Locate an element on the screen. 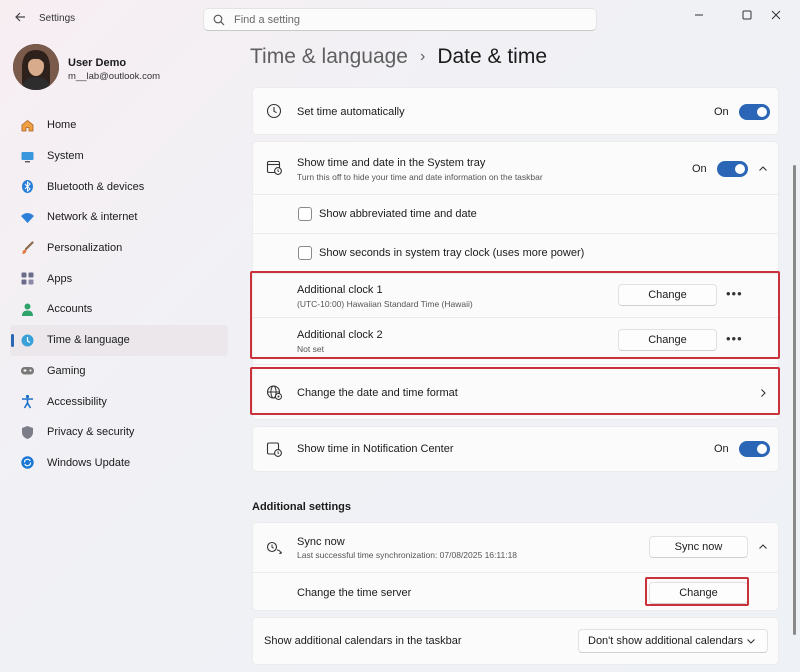 This screenshot has height=672, width=800. notification-clock-icon is located at coordinates (274, 449).